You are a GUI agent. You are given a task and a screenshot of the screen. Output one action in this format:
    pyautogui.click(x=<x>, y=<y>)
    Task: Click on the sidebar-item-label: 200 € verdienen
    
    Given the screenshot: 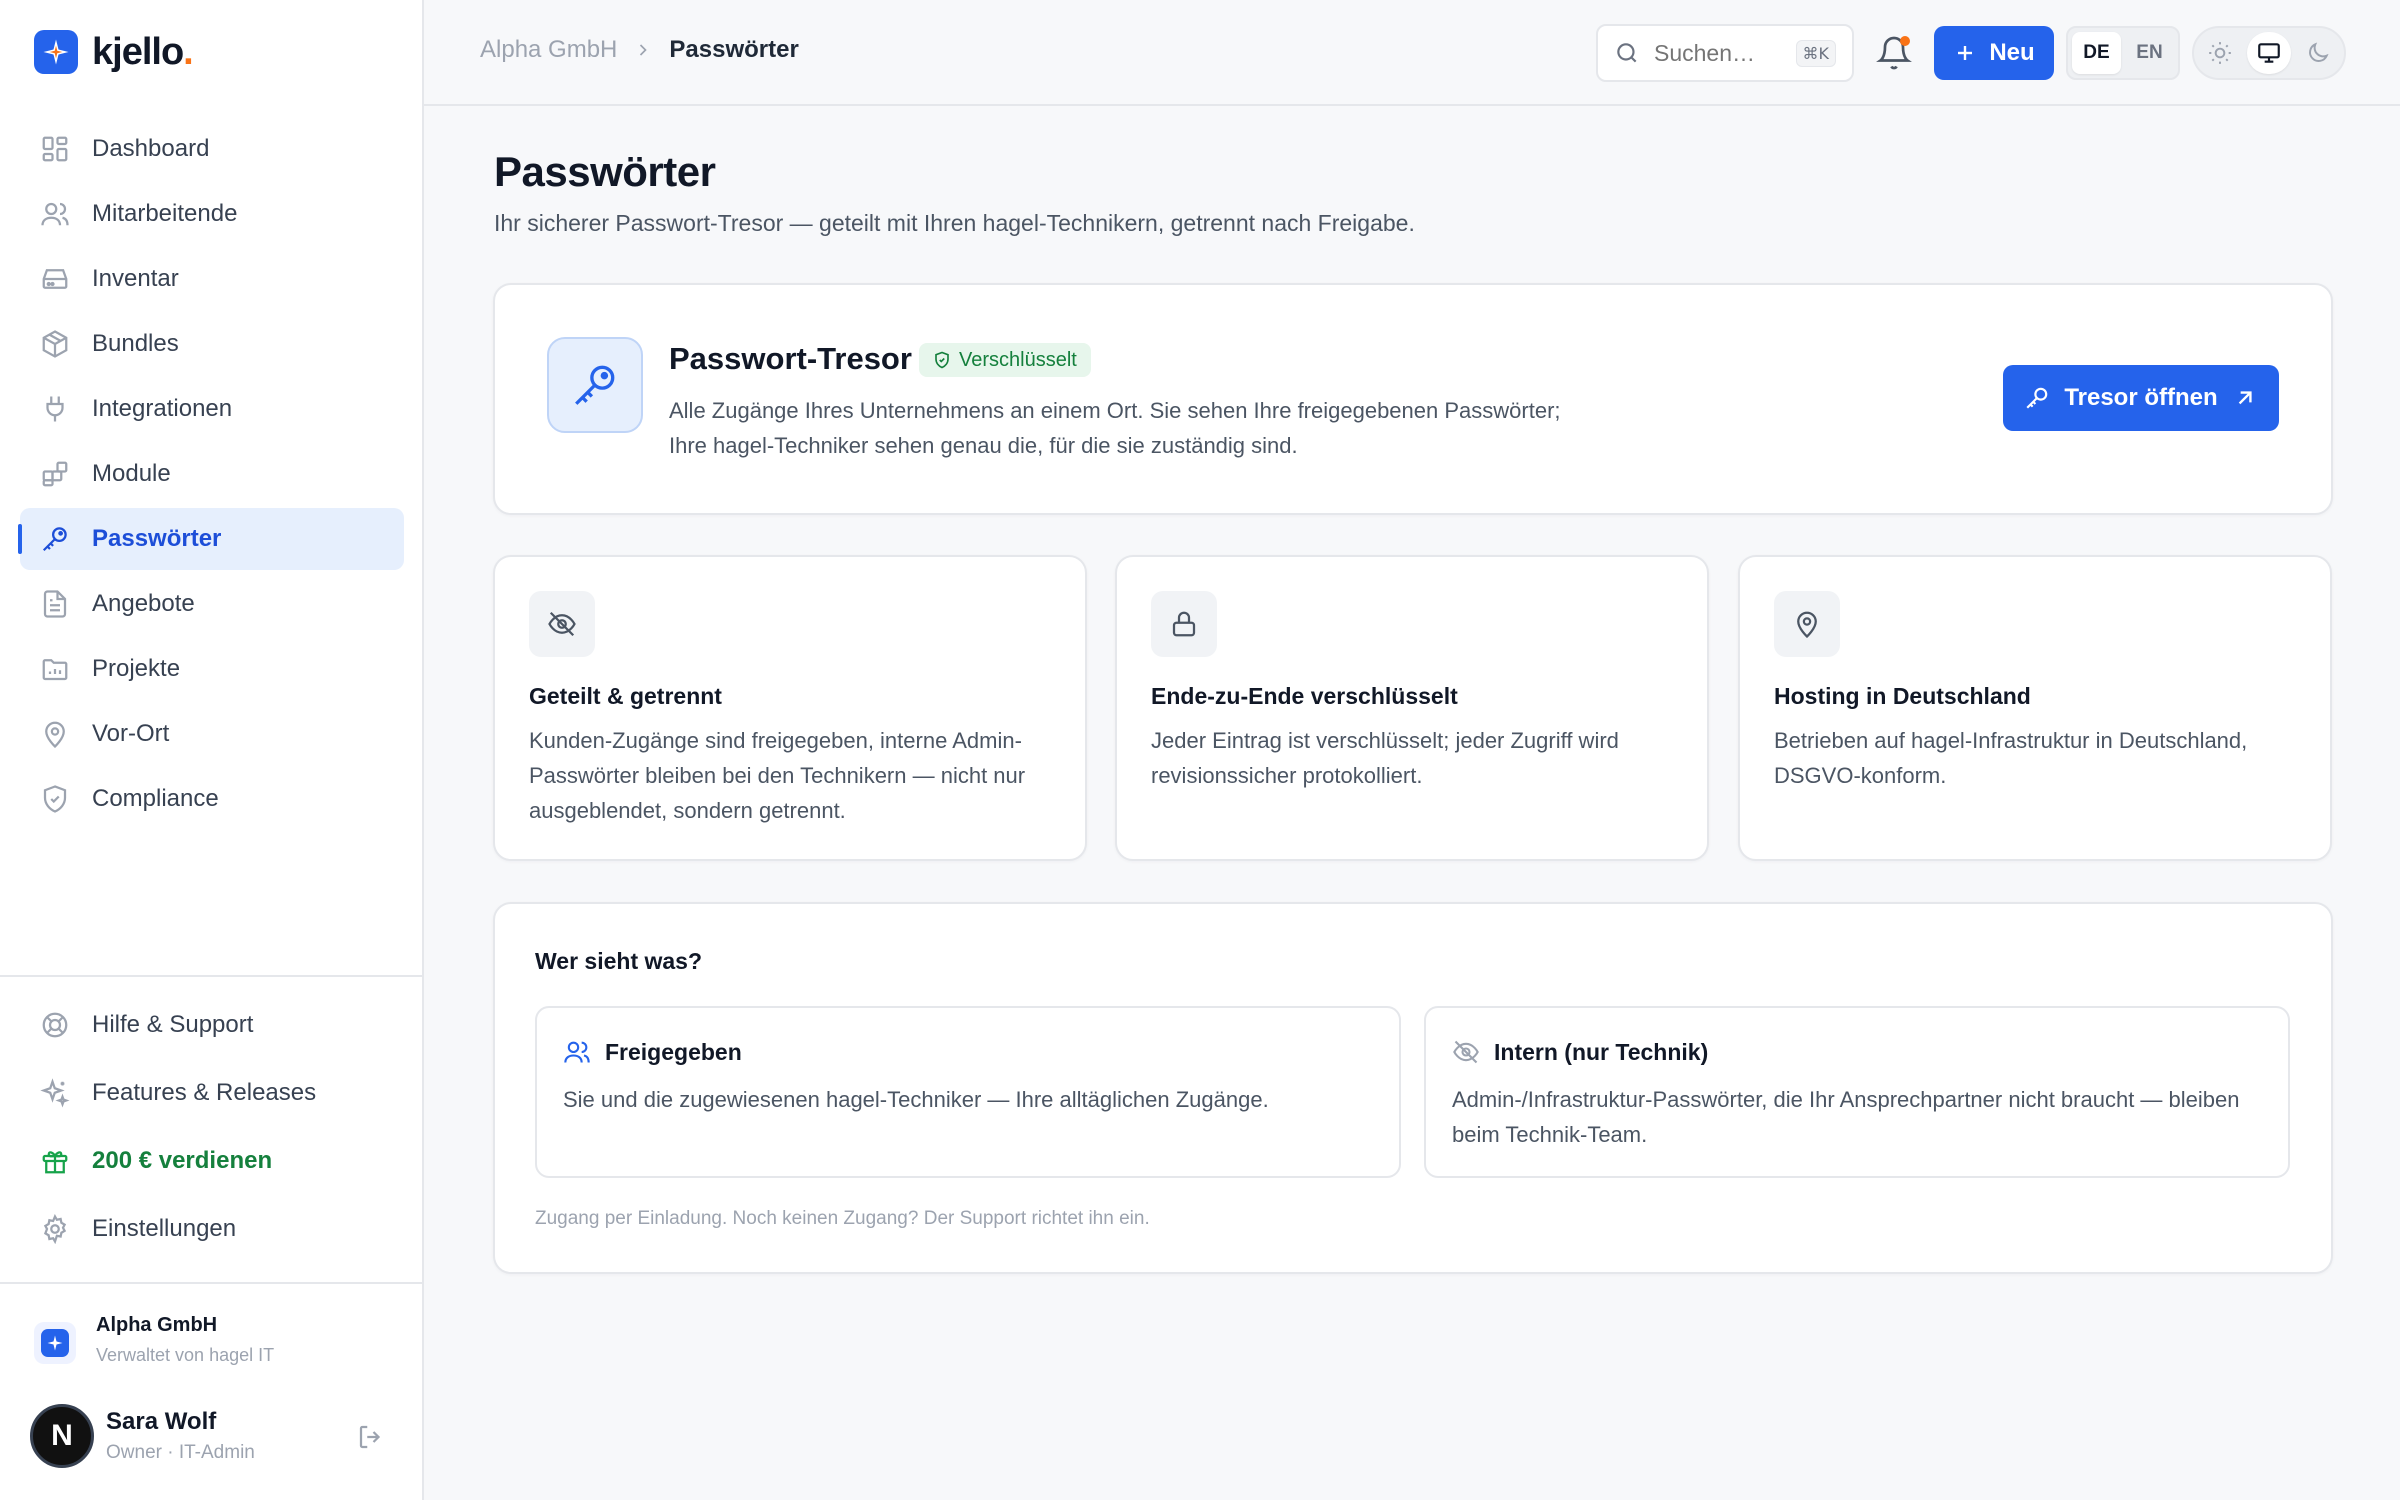 What is the action you would take?
    pyautogui.click(x=182, y=1160)
    